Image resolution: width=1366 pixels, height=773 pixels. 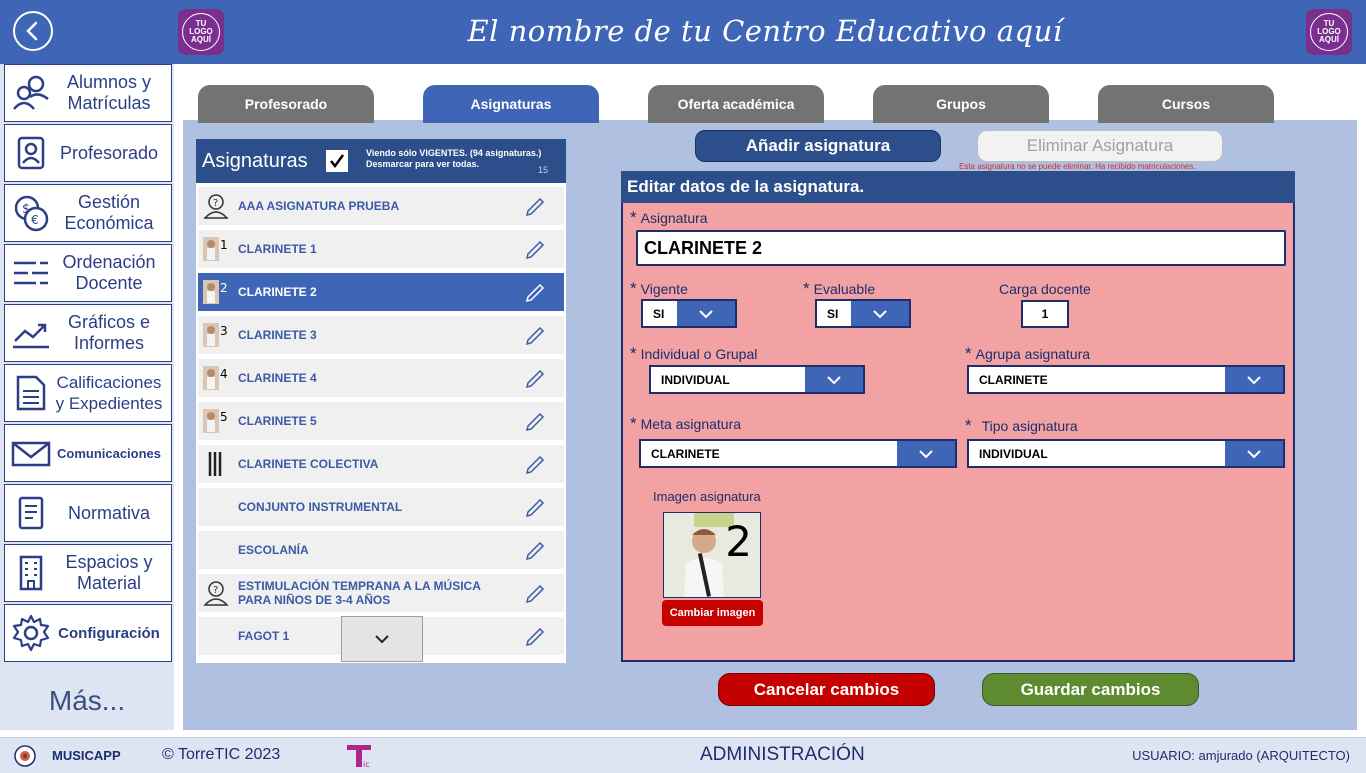 I want to click on list-item: 5 CLARINETE 5, so click(x=381, y=421).